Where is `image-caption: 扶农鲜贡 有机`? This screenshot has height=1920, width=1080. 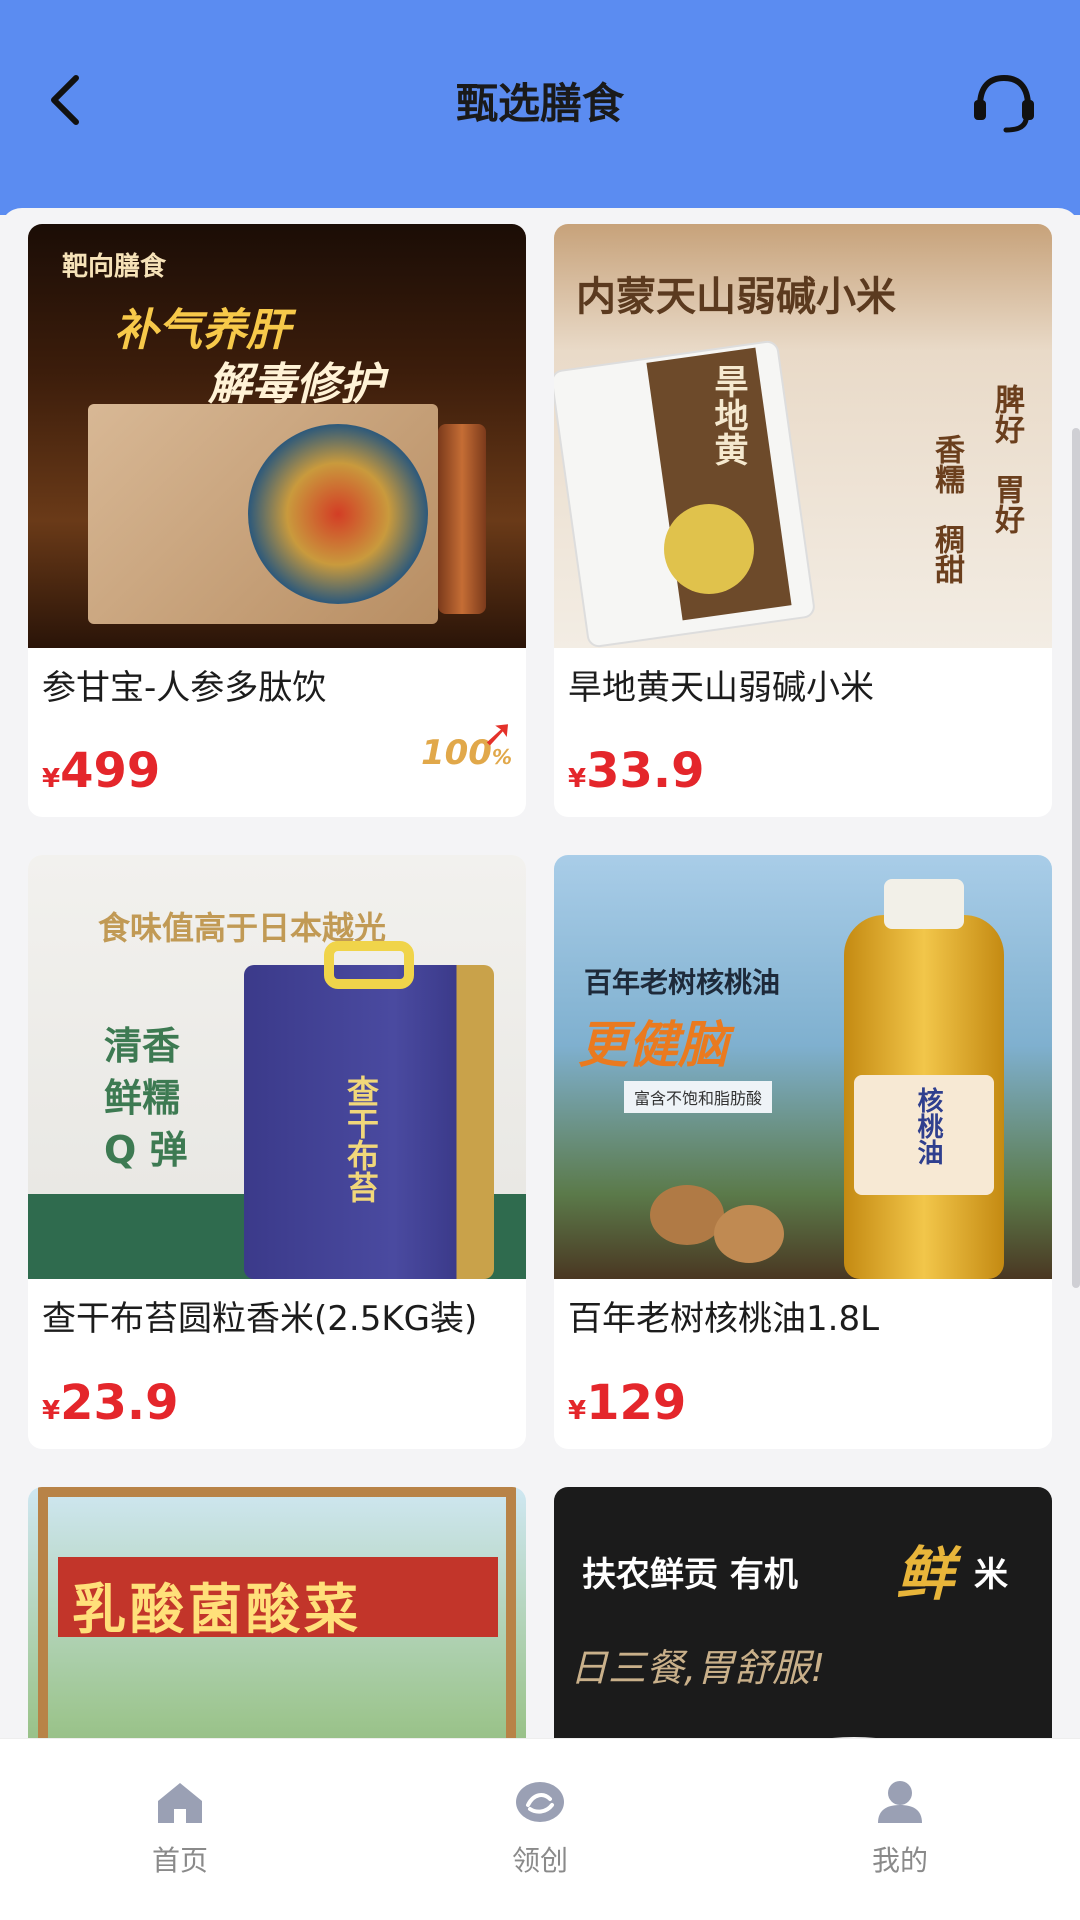
image-caption: 扶农鲜贡 有机 is located at coordinates (690, 1574).